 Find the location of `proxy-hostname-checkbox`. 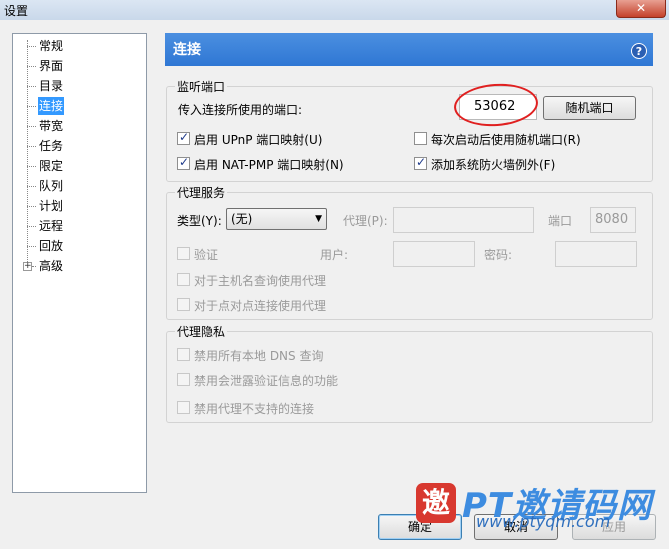

proxy-hostname-checkbox is located at coordinates (183, 279).